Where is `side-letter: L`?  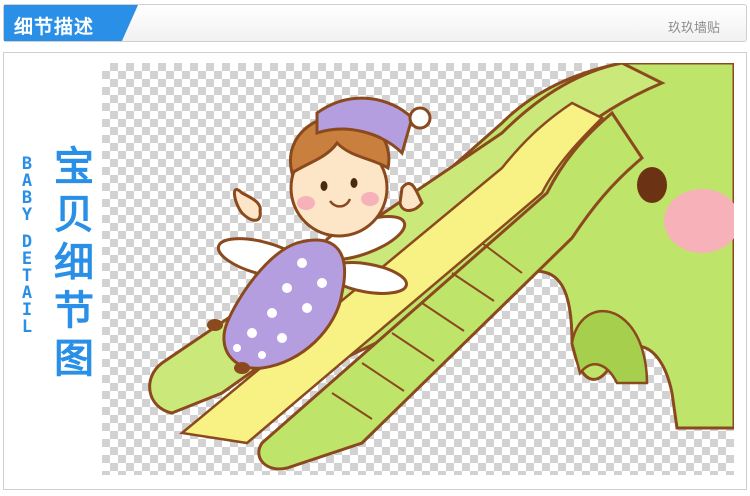
side-letter: L is located at coordinates (27, 327).